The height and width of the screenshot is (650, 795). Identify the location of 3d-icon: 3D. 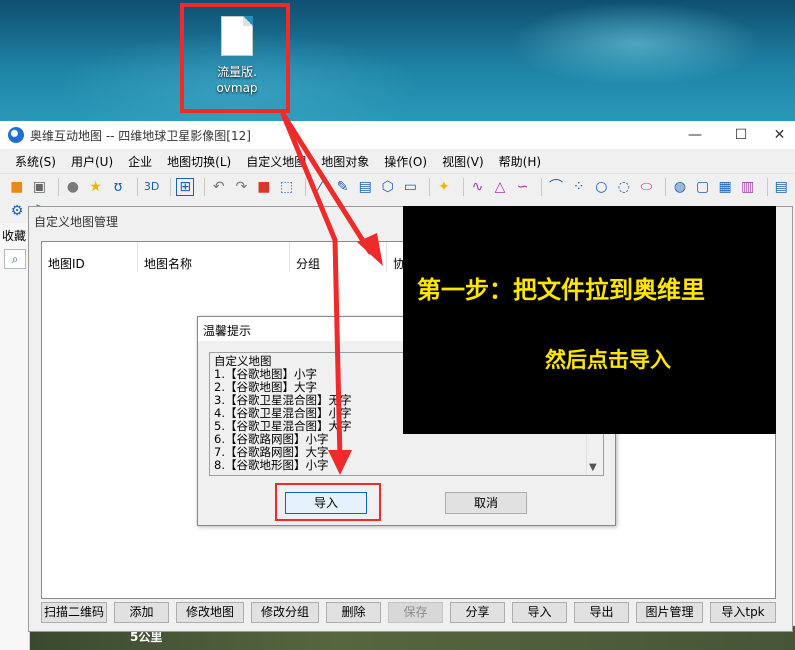
(152, 187).